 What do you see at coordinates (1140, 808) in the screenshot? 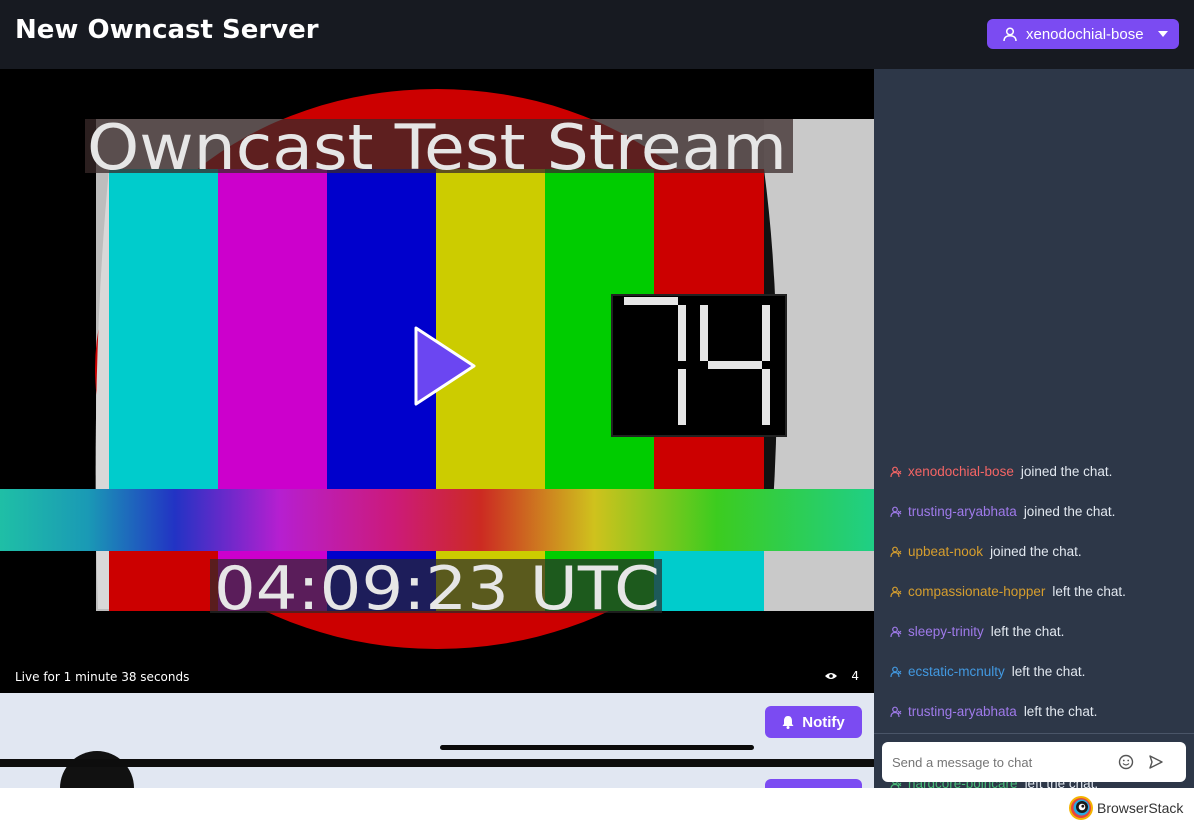
I see `browserstack-label: BrowserStack` at bounding box center [1140, 808].